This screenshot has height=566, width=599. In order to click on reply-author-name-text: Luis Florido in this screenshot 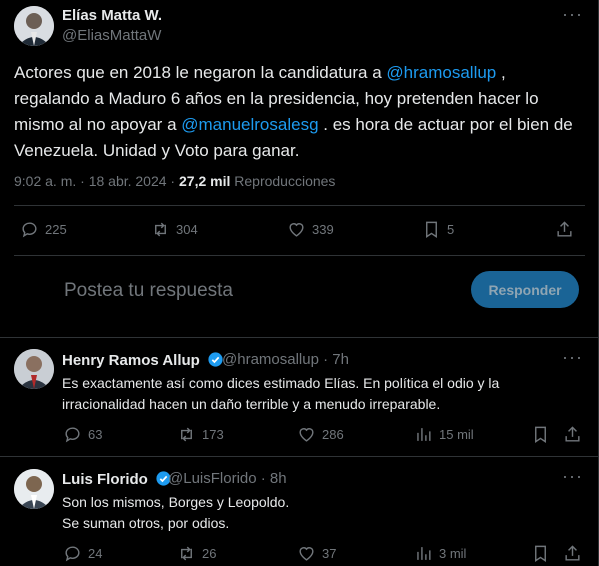, I will do `click(105, 479)`.